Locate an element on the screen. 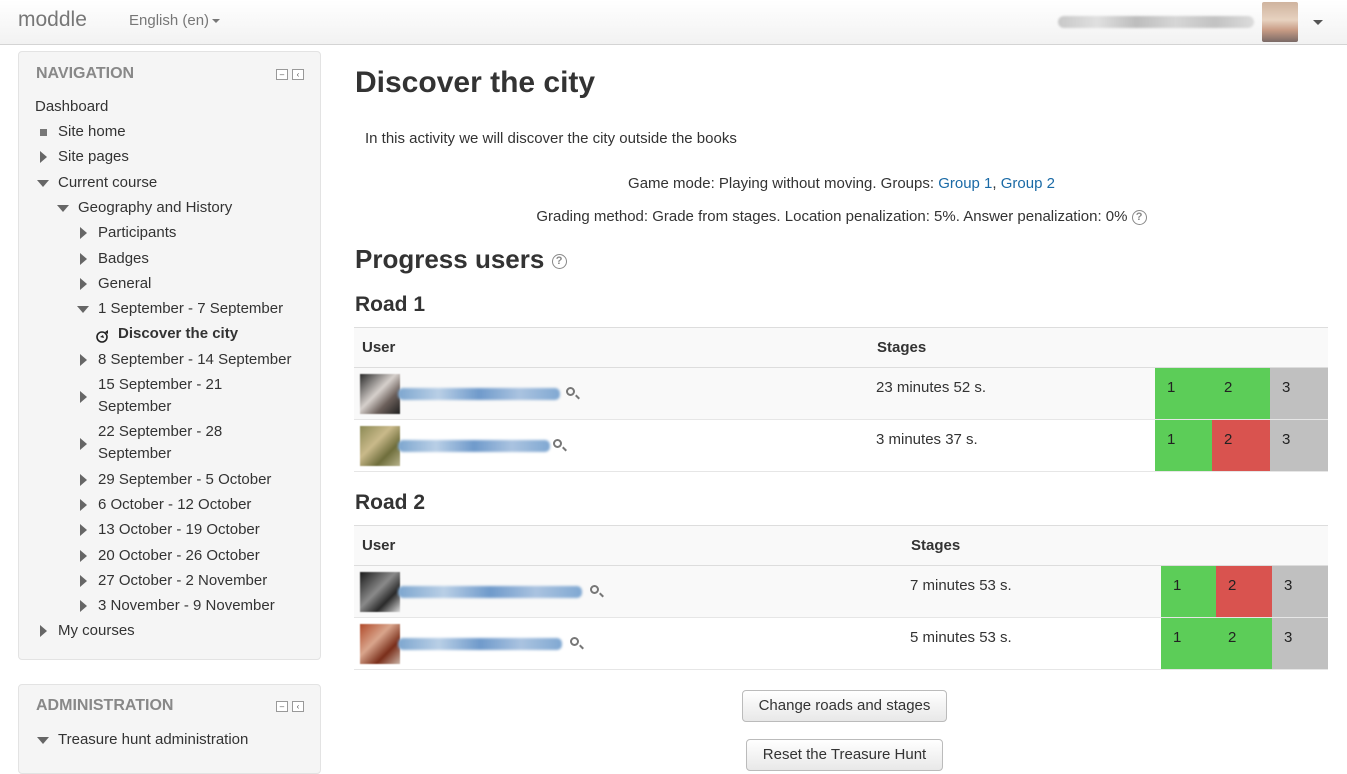 The width and height of the screenshot is (1347, 774). reset-treasure-hunt-button: Reset the Treasure Hunt is located at coordinates (844, 755).